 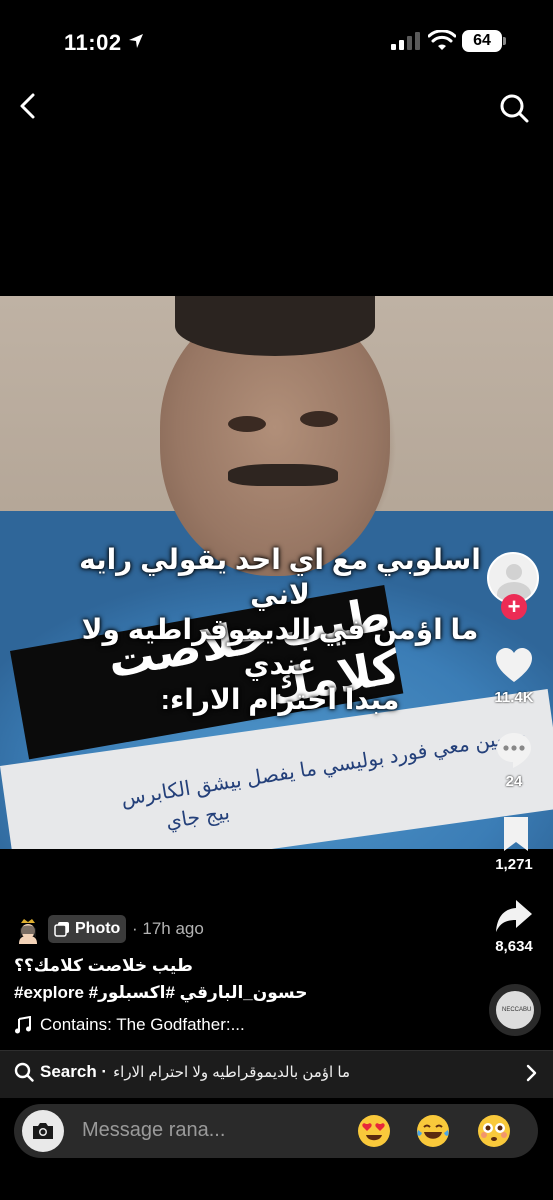 What do you see at coordinates (514, 946) in the screenshot?
I see `shares-count: 8,634` at bounding box center [514, 946].